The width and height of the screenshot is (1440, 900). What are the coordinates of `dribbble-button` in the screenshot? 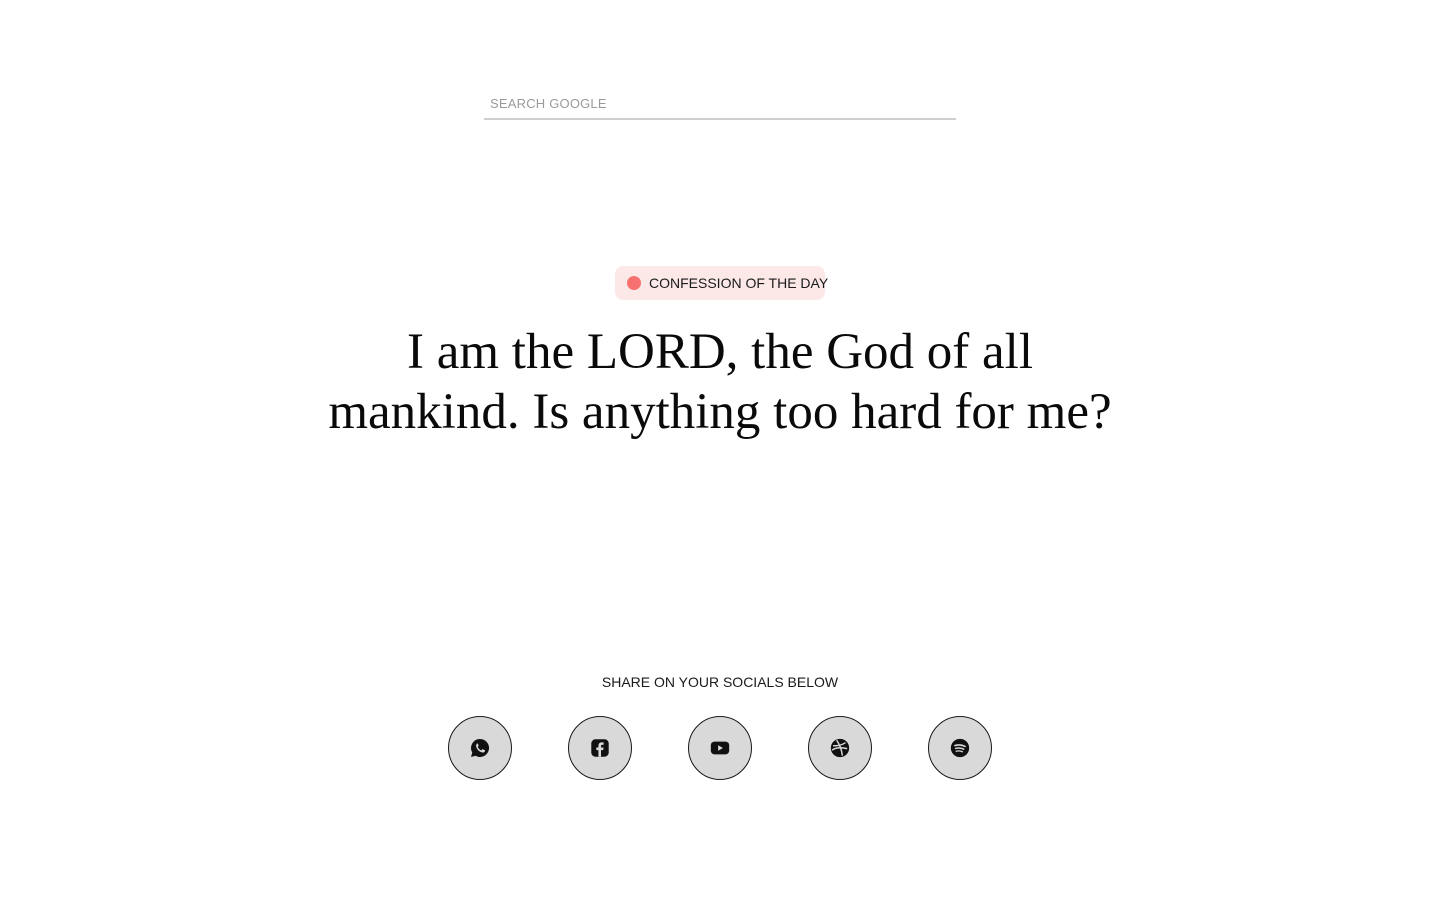 It's located at (840, 748).